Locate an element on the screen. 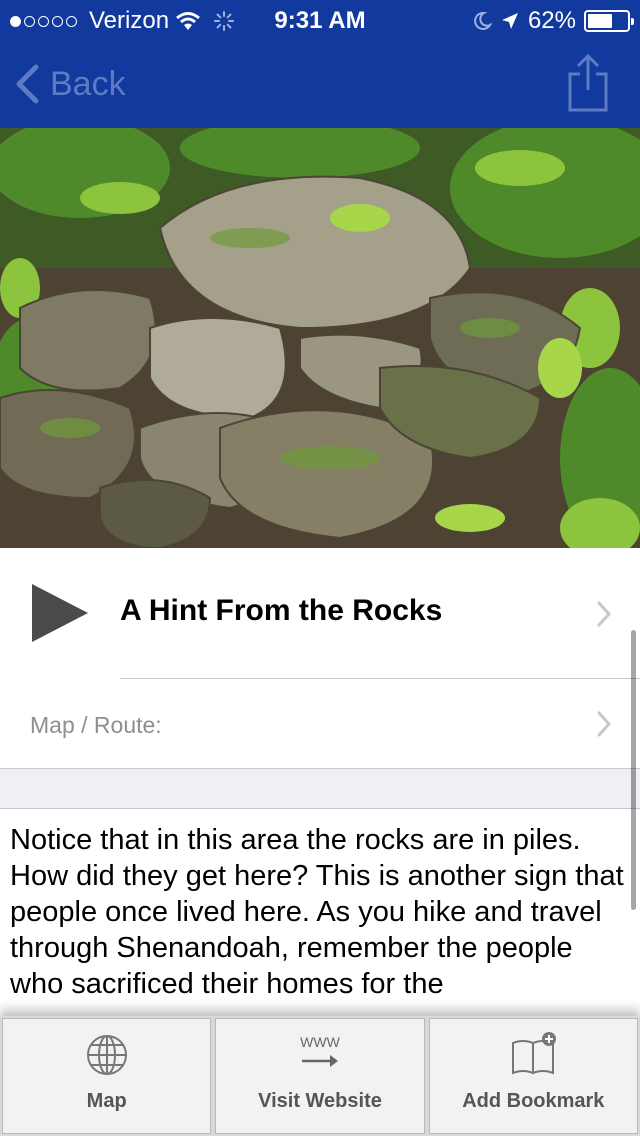  map-button: Map is located at coordinates (107, 1076).